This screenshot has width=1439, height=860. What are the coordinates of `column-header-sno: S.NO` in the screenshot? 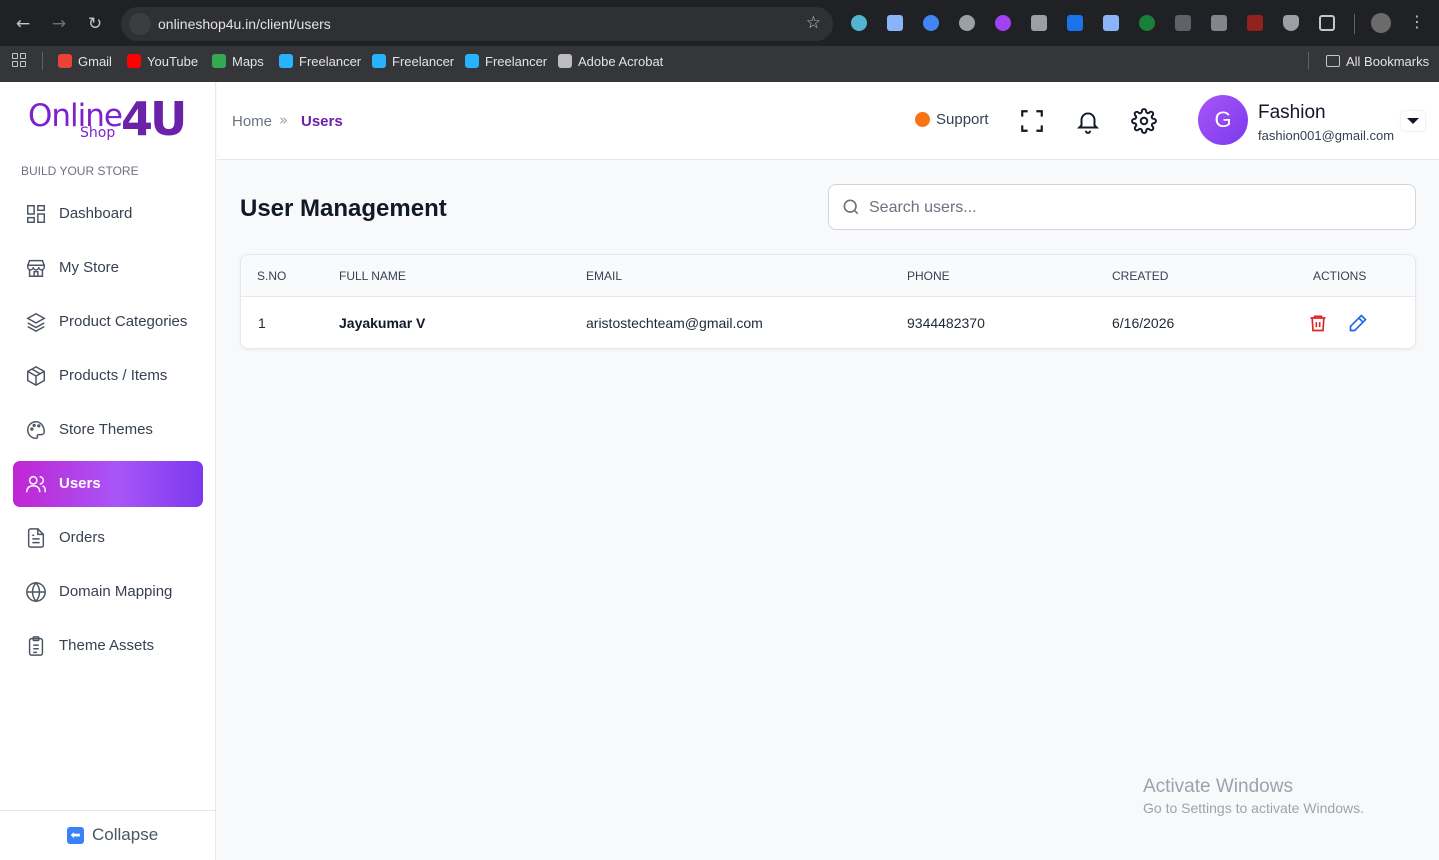 It's located at (271, 276).